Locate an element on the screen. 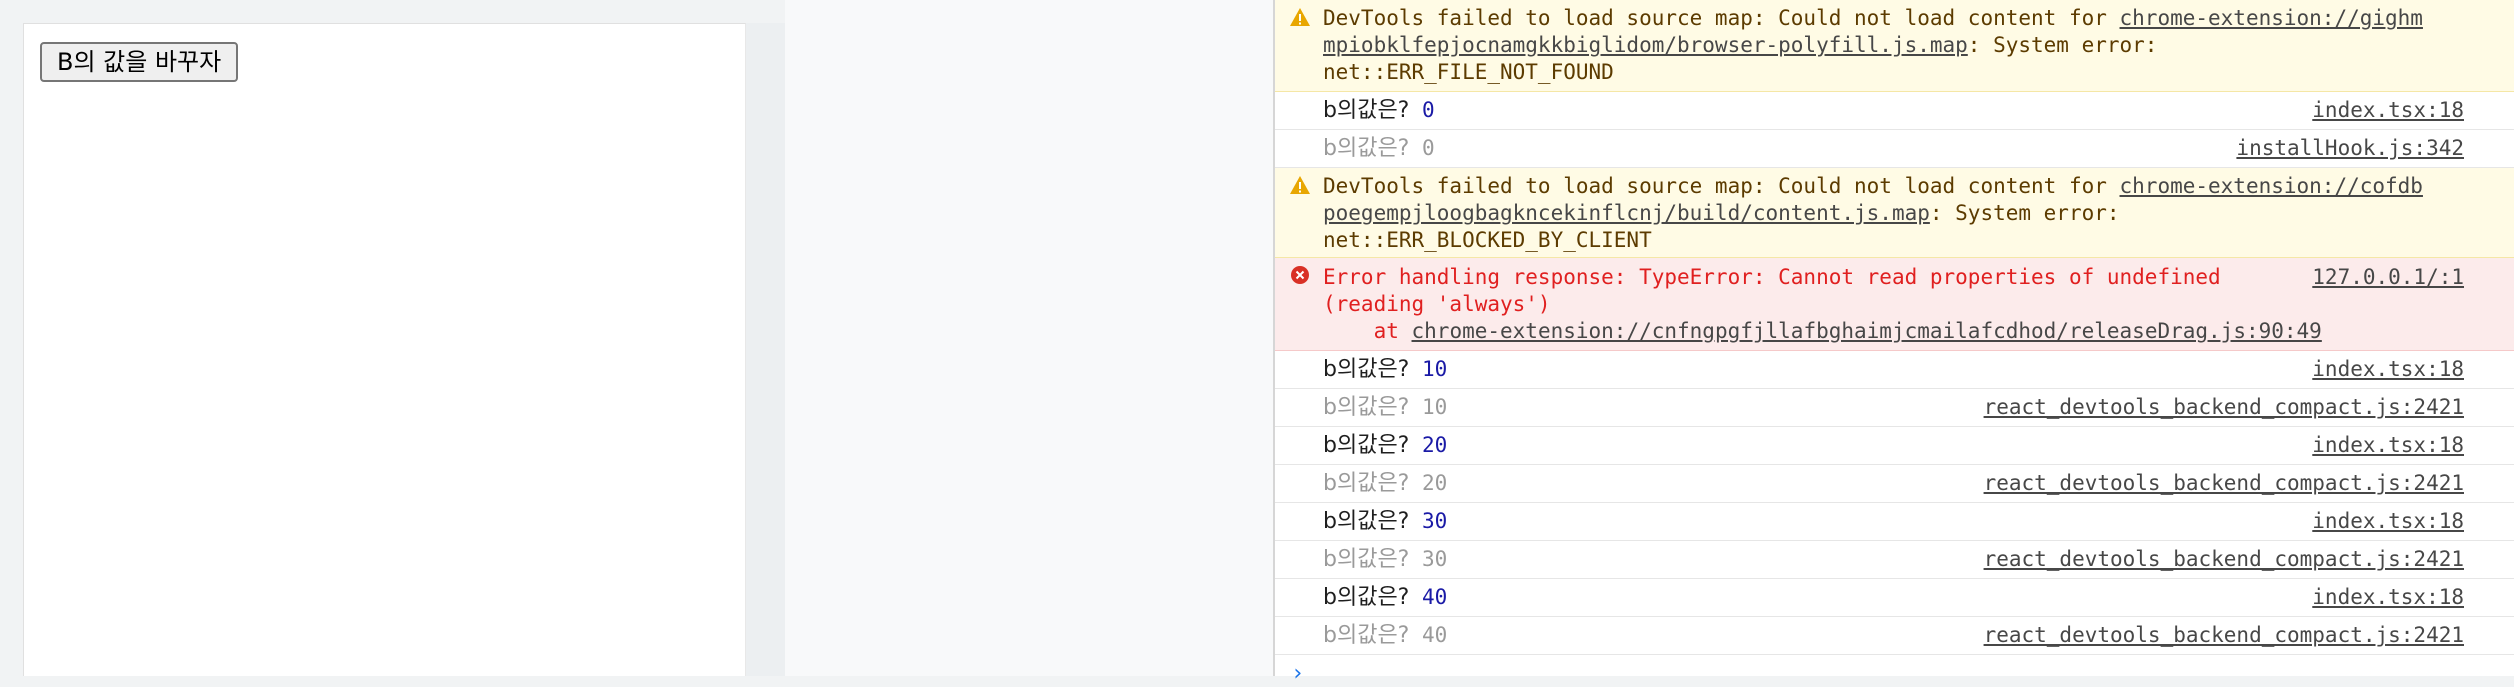 The height and width of the screenshot is (687, 2514). viewport-gutter is located at coordinates (765, 349).